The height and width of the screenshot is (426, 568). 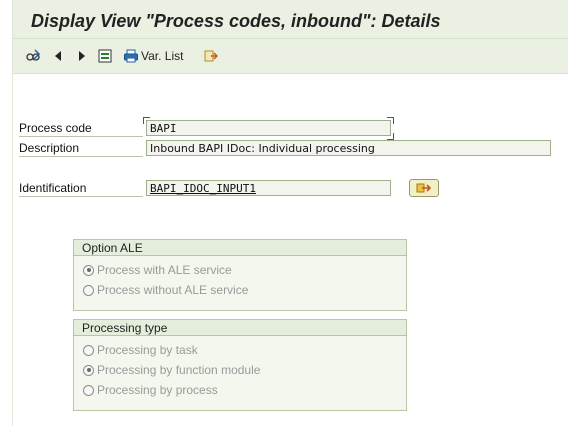 What do you see at coordinates (290, 56) in the screenshot?
I see `application-toolbar: Var. List` at bounding box center [290, 56].